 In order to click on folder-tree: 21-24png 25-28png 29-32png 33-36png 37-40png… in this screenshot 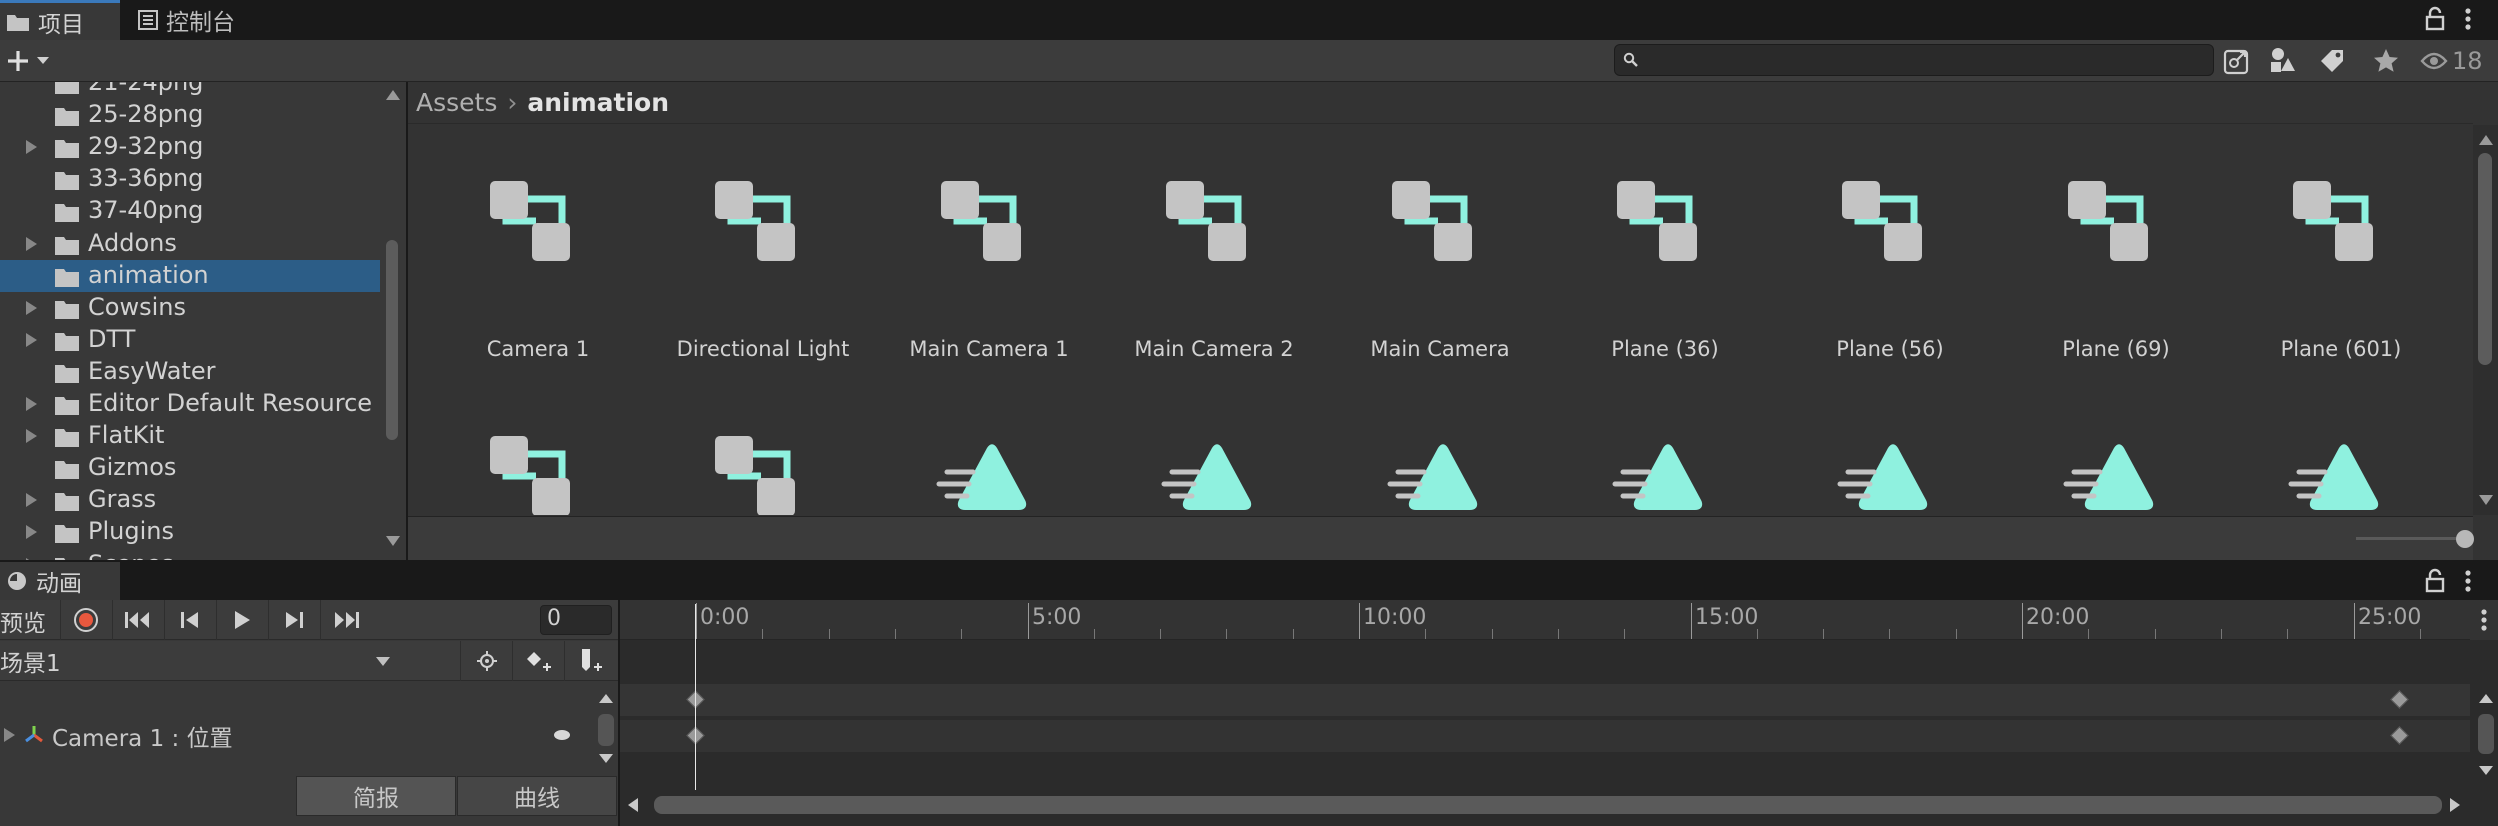, I will do `click(190, 321)`.